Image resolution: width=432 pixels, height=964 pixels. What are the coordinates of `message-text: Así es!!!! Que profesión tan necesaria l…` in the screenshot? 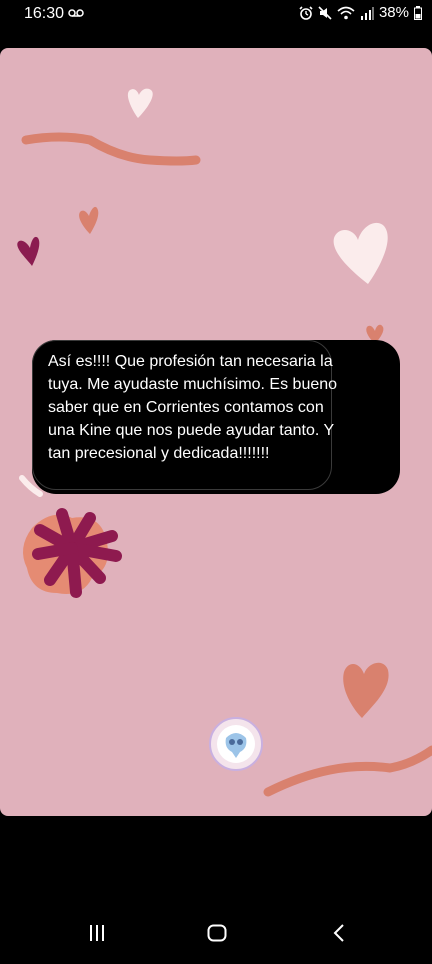 It's located at (193, 407).